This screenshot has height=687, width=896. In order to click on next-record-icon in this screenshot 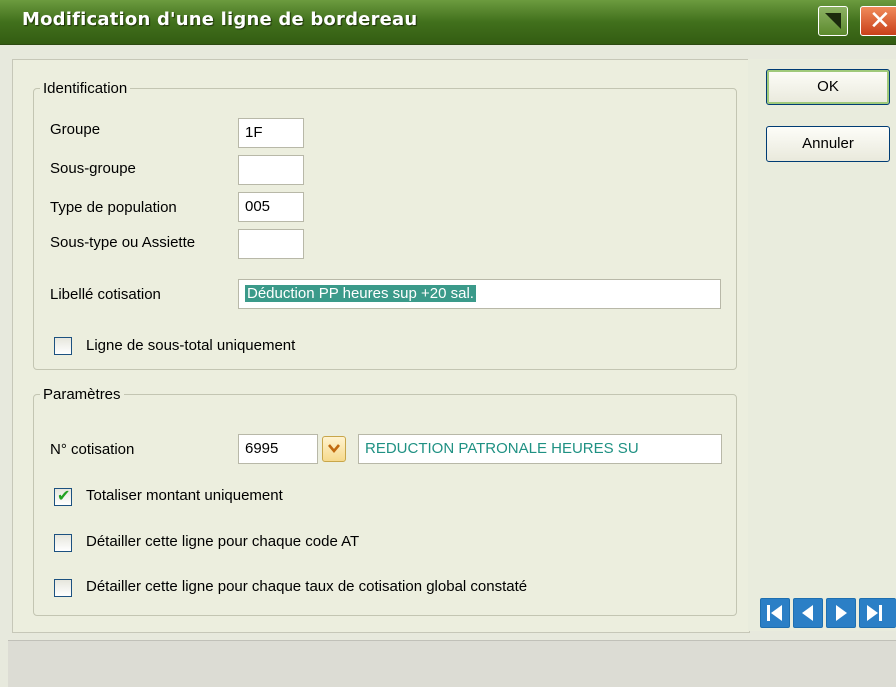, I will do `click(841, 613)`.